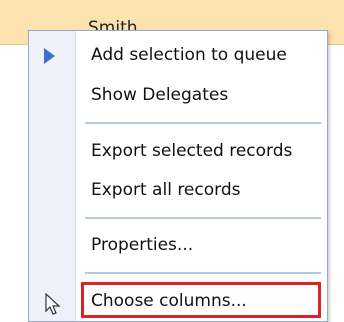 This screenshot has height=322, width=344. Describe the element at coordinates (160, 95) in the screenshot. I see `menu-item-label: Show Delegates` at that location.